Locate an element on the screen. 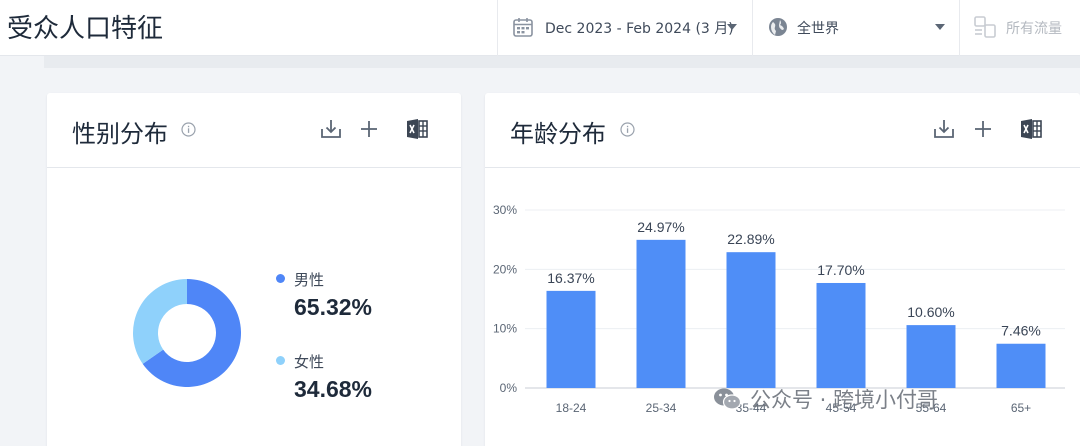 Image resolution: width=1080 pixels, height=446 pixels. legend-label-female: 女性 is located at coordinates (309, 362).